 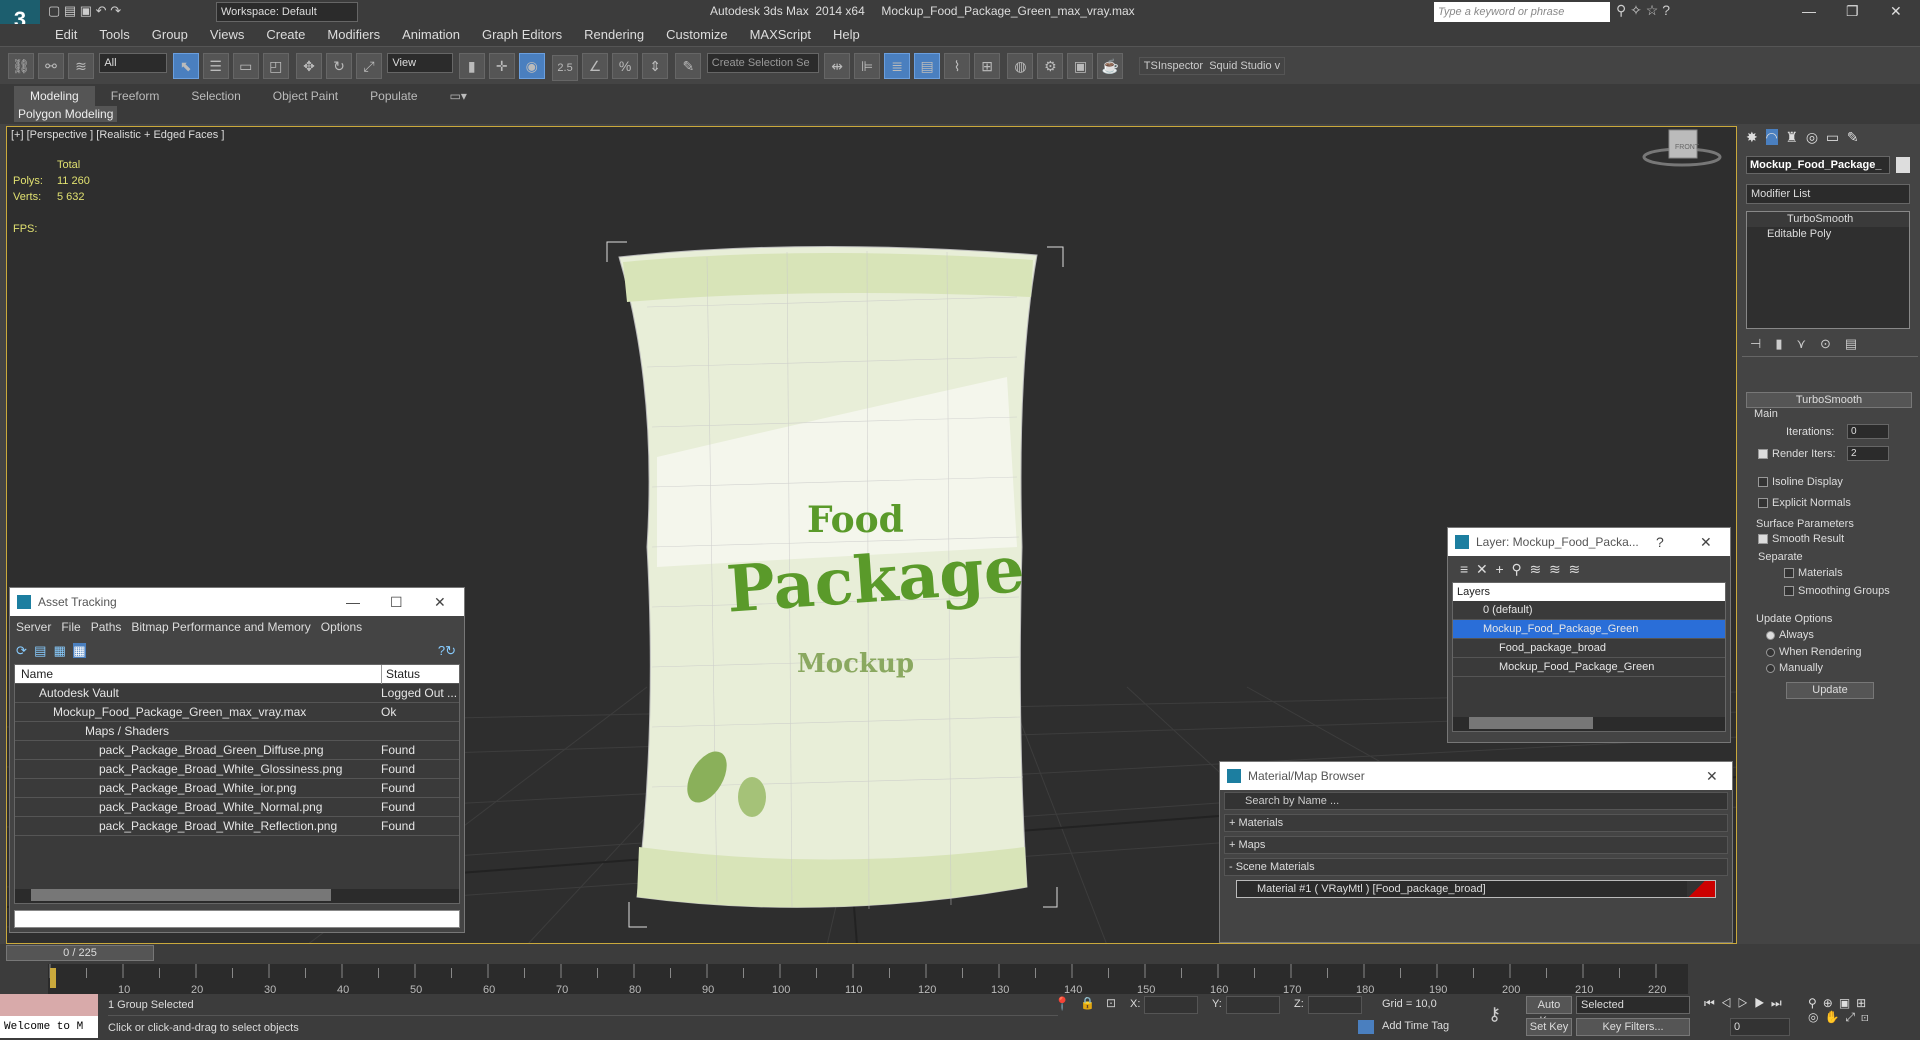 What do you see at coordinates (565, 68) in the screenshot?
I see `snap-toggle-icon: 2.5` at bounding box center [565, 68].